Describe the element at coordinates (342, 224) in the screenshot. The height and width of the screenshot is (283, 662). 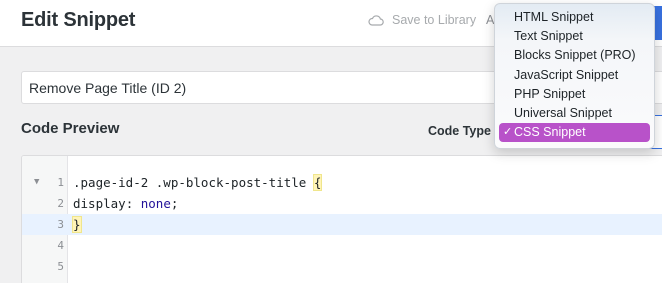
I see `code-line-active: 3 }` at that location.